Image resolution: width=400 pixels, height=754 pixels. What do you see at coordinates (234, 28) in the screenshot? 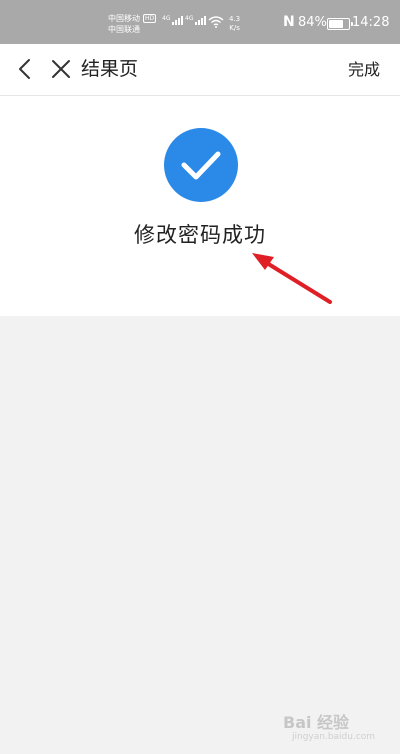
I see `speed-unit: K/s` at bounding box center [234, 28].